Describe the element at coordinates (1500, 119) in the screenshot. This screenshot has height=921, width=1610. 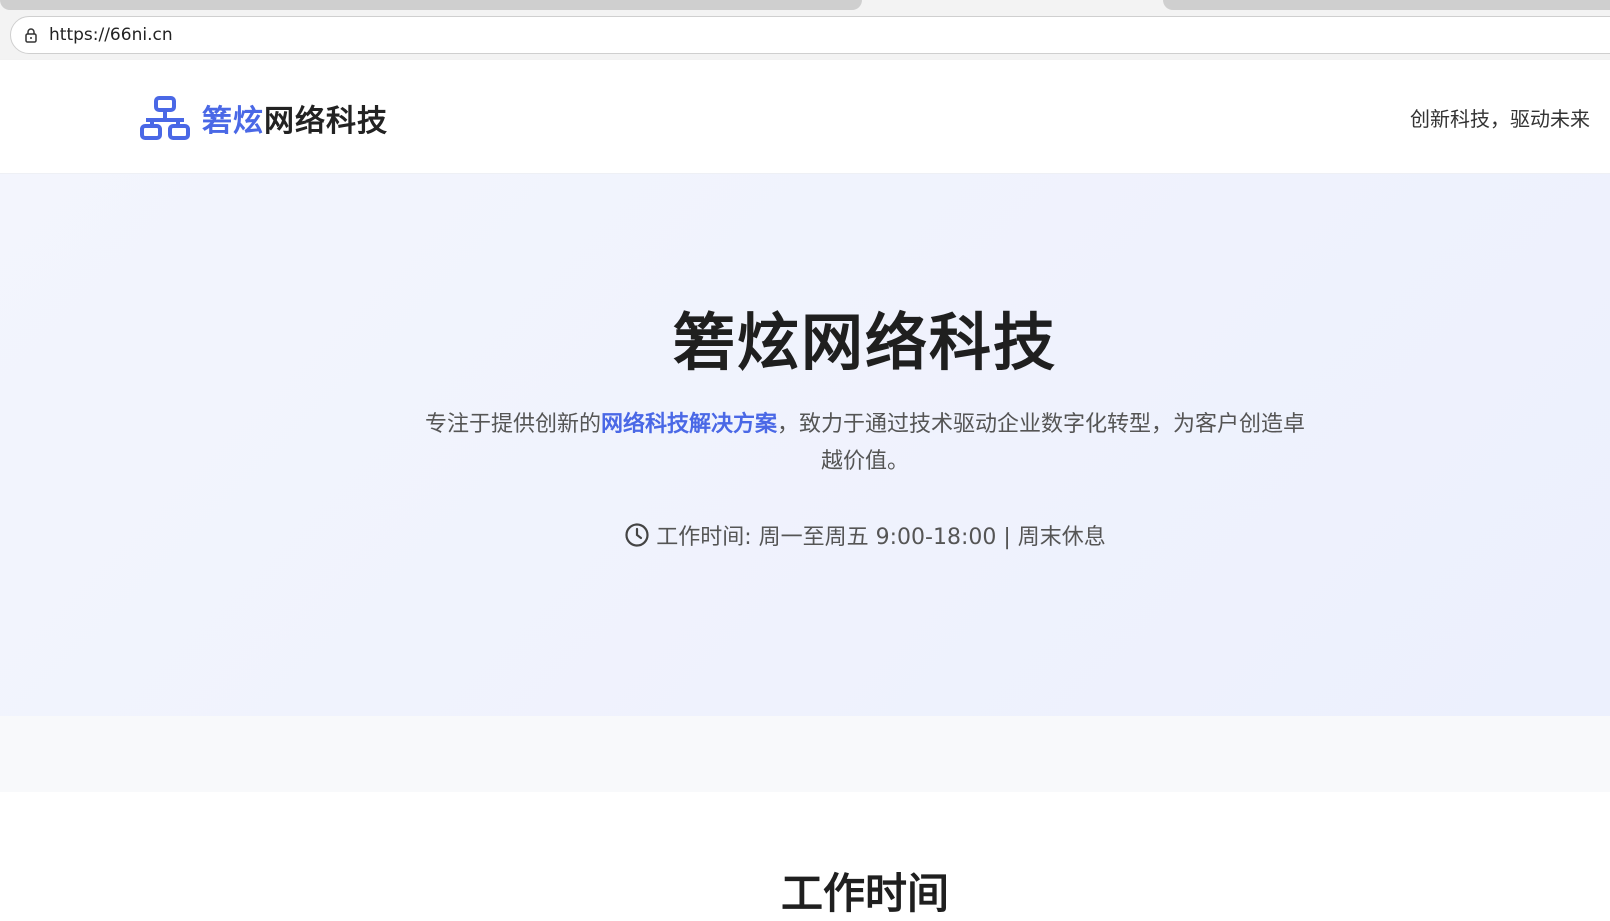
I see `header-tagline: 创新科技，驱动未来` at that location.